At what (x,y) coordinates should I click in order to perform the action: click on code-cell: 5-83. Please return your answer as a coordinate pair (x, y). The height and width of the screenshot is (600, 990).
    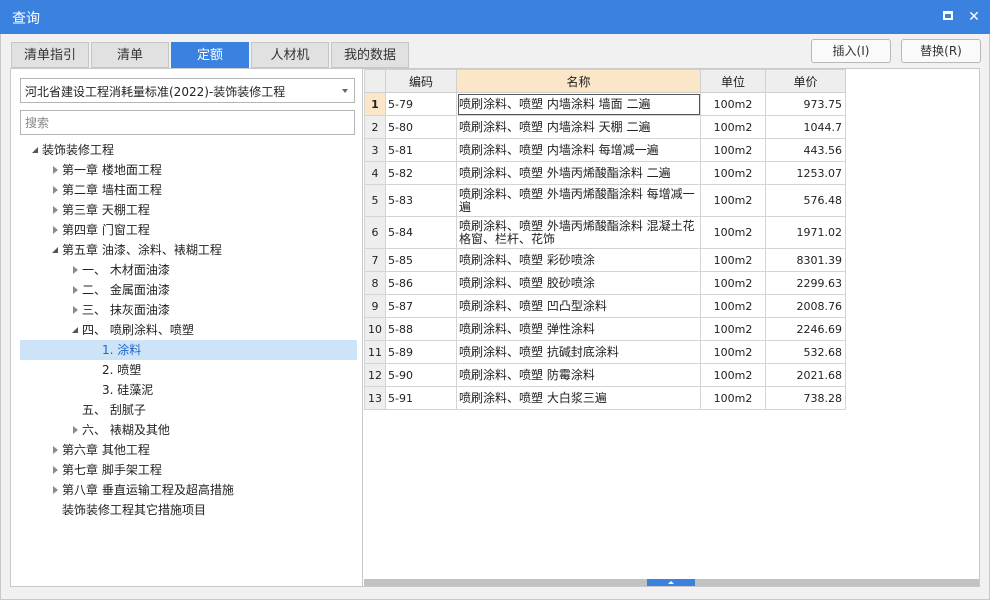
    Looking at the image, I should click on (421, 200).